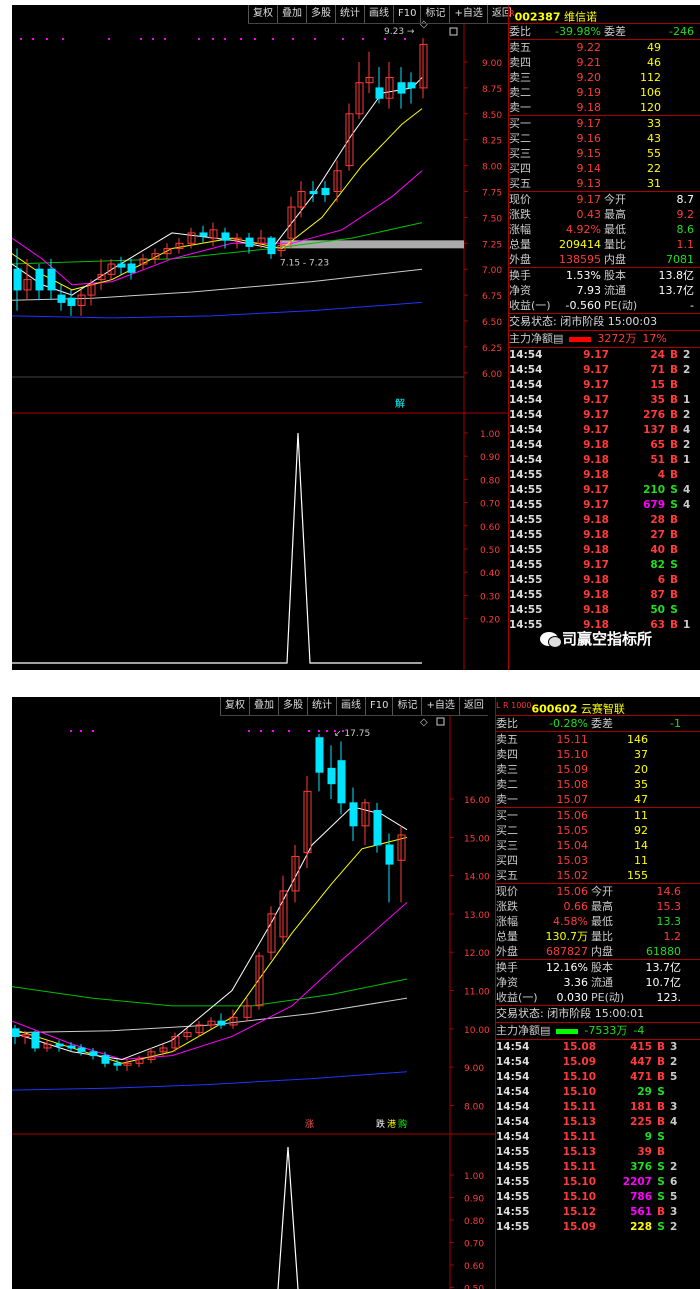  What do you see at coordinates (654, 123) in the screenshot?
I see `row-value2: 33` at bounding box center [654, 123].